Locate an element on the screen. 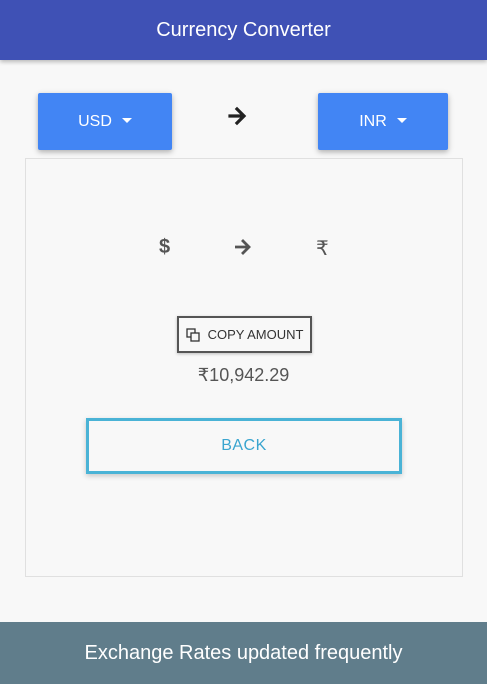  app-header: Currency Converter is located at coordinates (243, 30).